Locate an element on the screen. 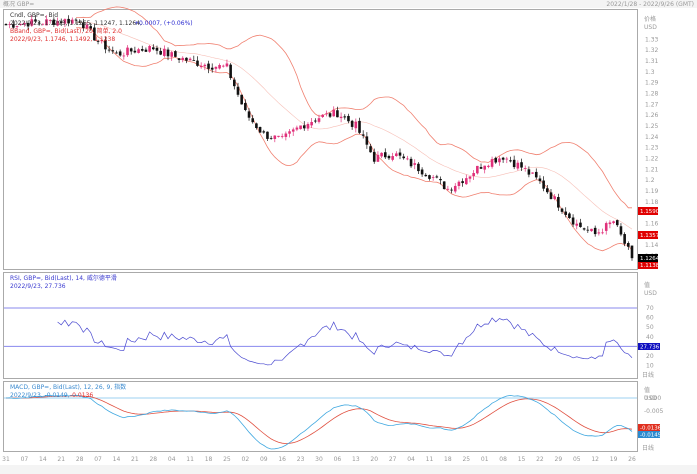  price-axis-tick: 1.27 is located at coordinates (652, 104).